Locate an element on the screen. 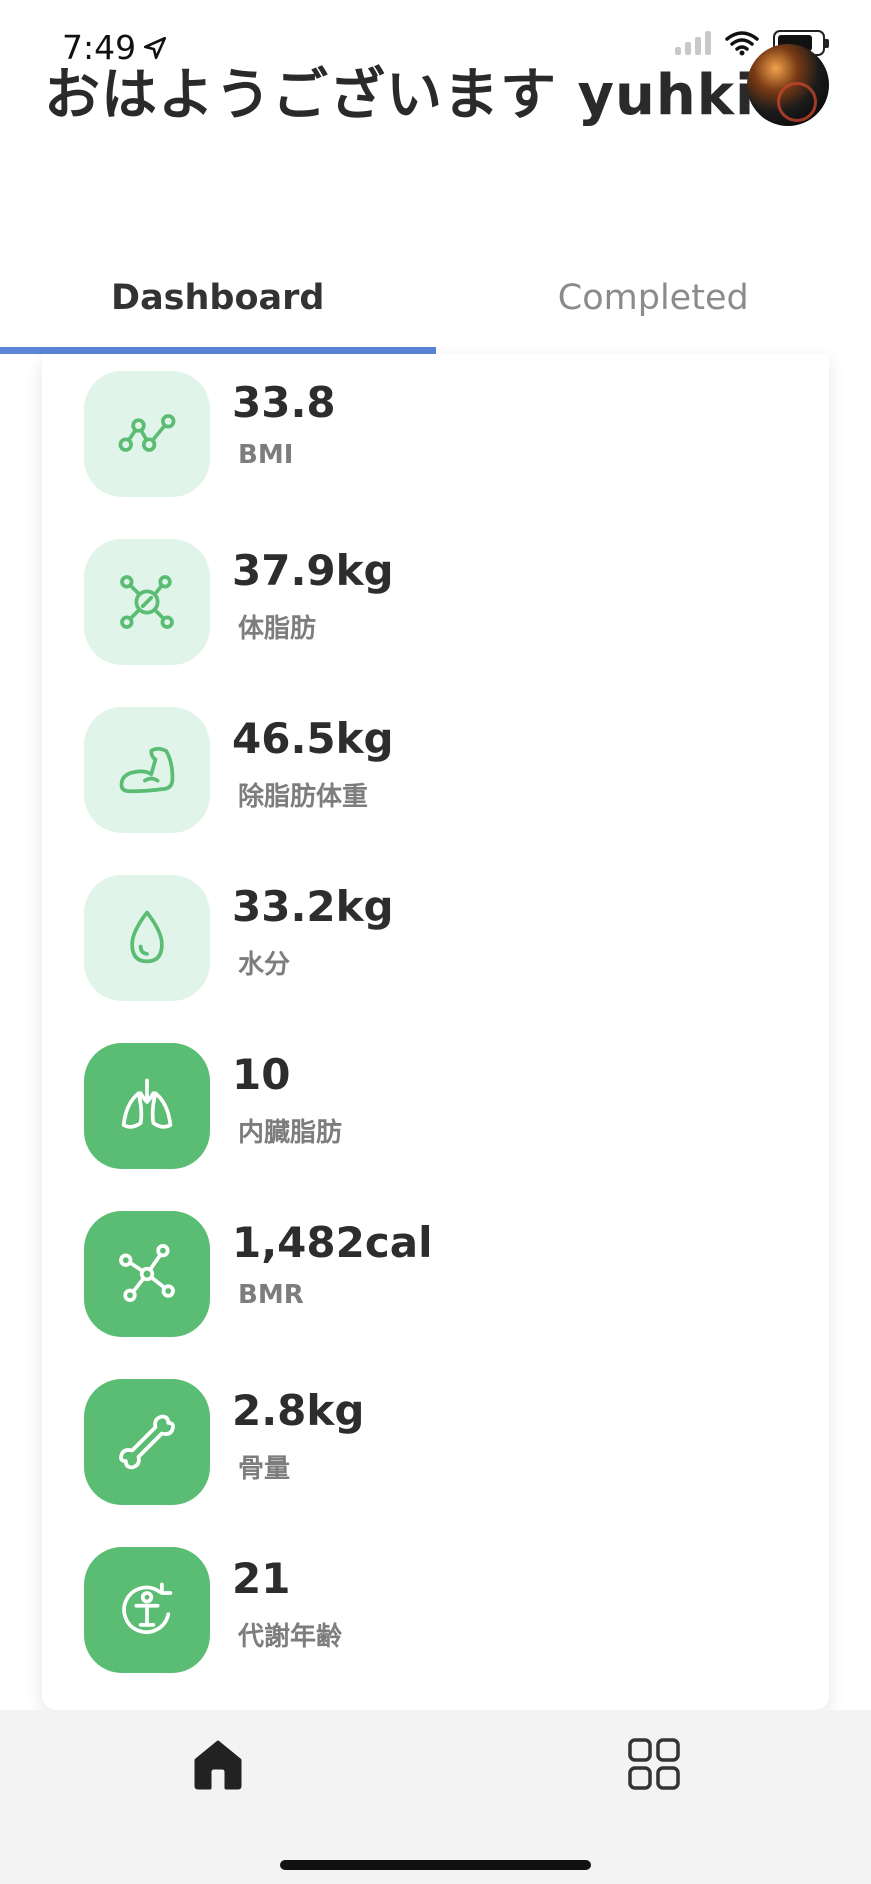 The height and width of the screenshot is (1884, 871). lungs-icon is located at coordinates (147, 1103).